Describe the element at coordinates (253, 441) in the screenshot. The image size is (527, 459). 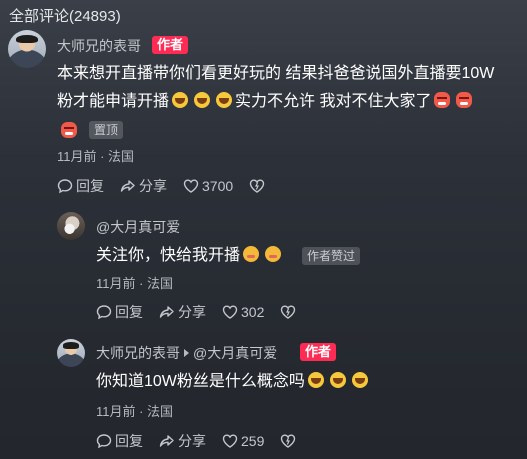
I see `like-count: 259` at that location.